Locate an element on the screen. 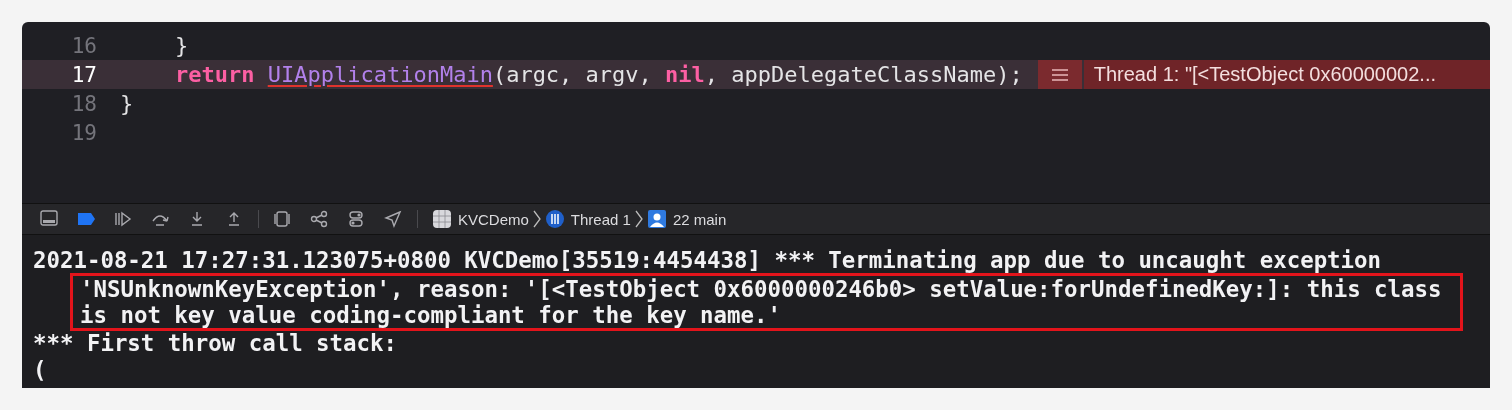 The image size is (1512, 410). location-icon is located at coordinates (393, 219).